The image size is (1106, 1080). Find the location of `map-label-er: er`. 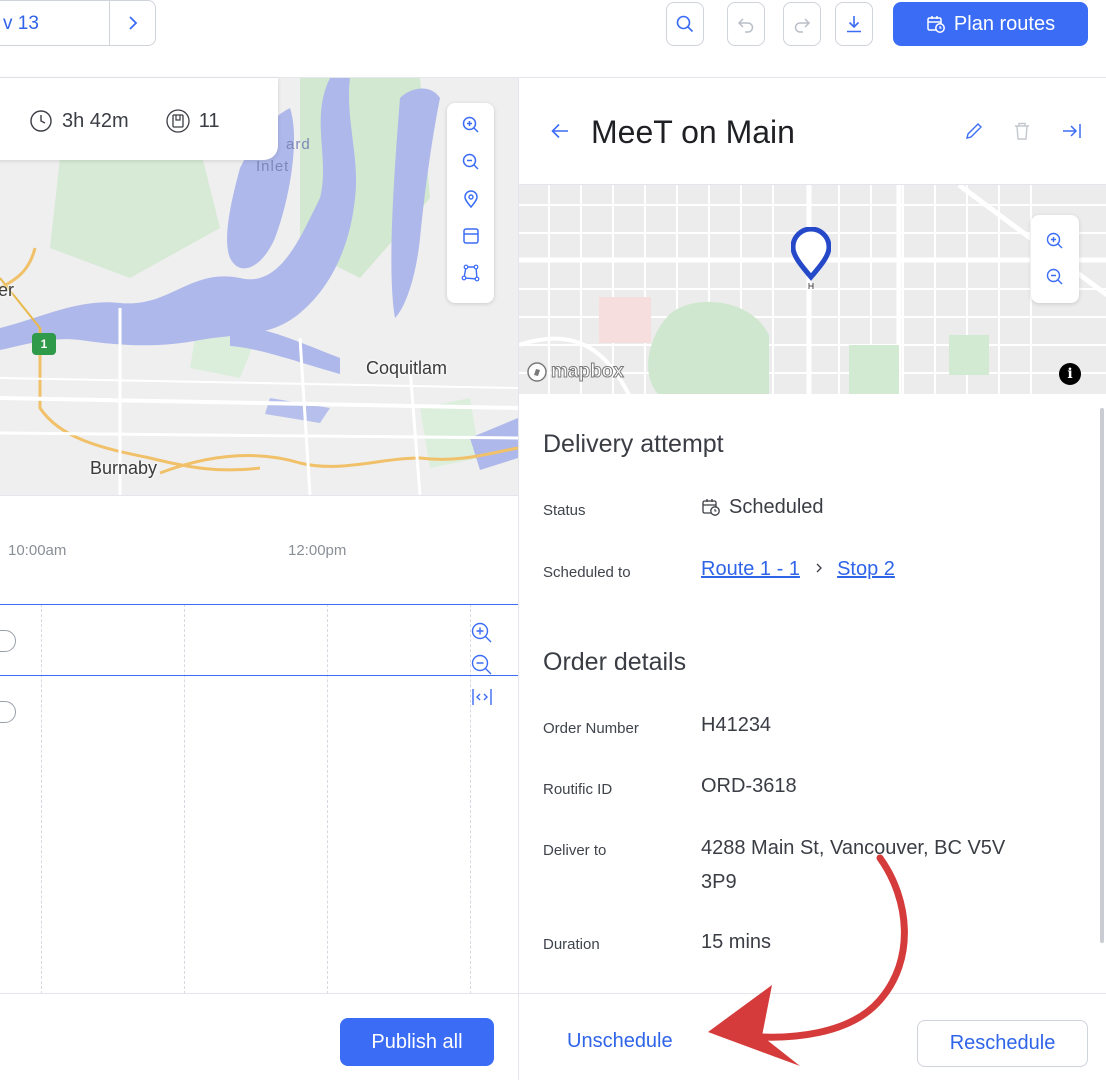

map-label-er: er is located at coordinates (7, 290).